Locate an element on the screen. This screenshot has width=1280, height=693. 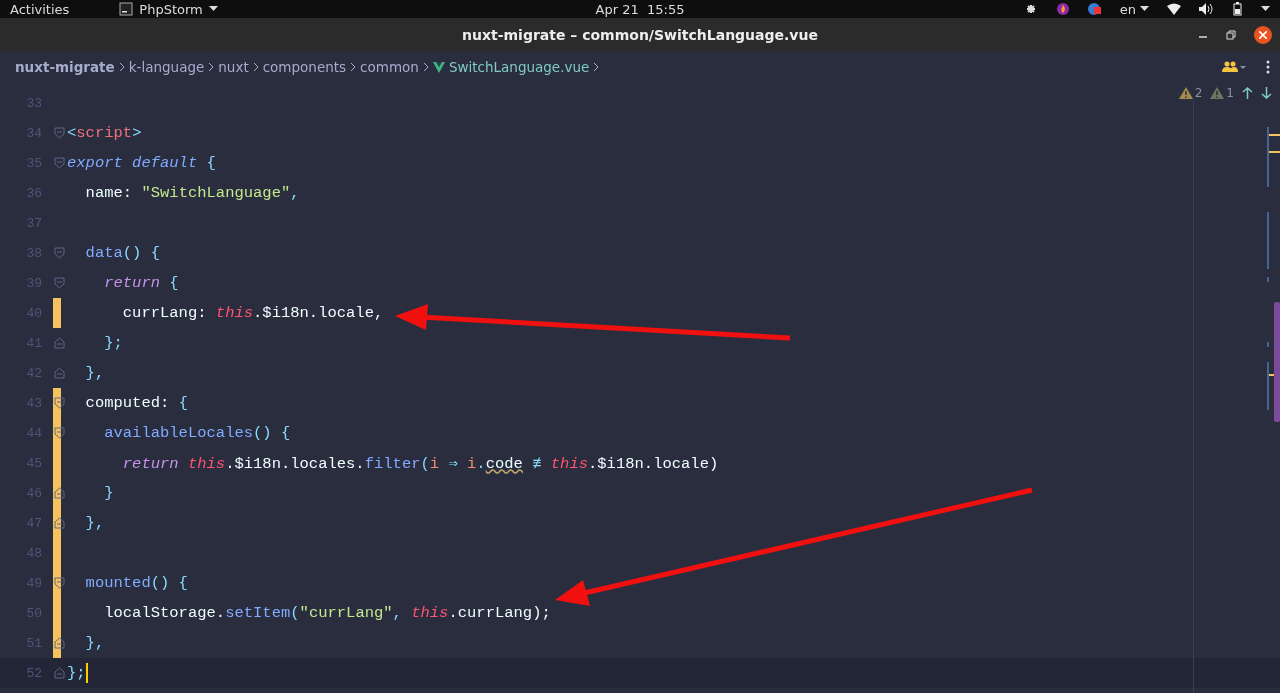
window-title: nuxt-migrate – common/SwitchLanguage.vue is located at coordinates (640, 35).